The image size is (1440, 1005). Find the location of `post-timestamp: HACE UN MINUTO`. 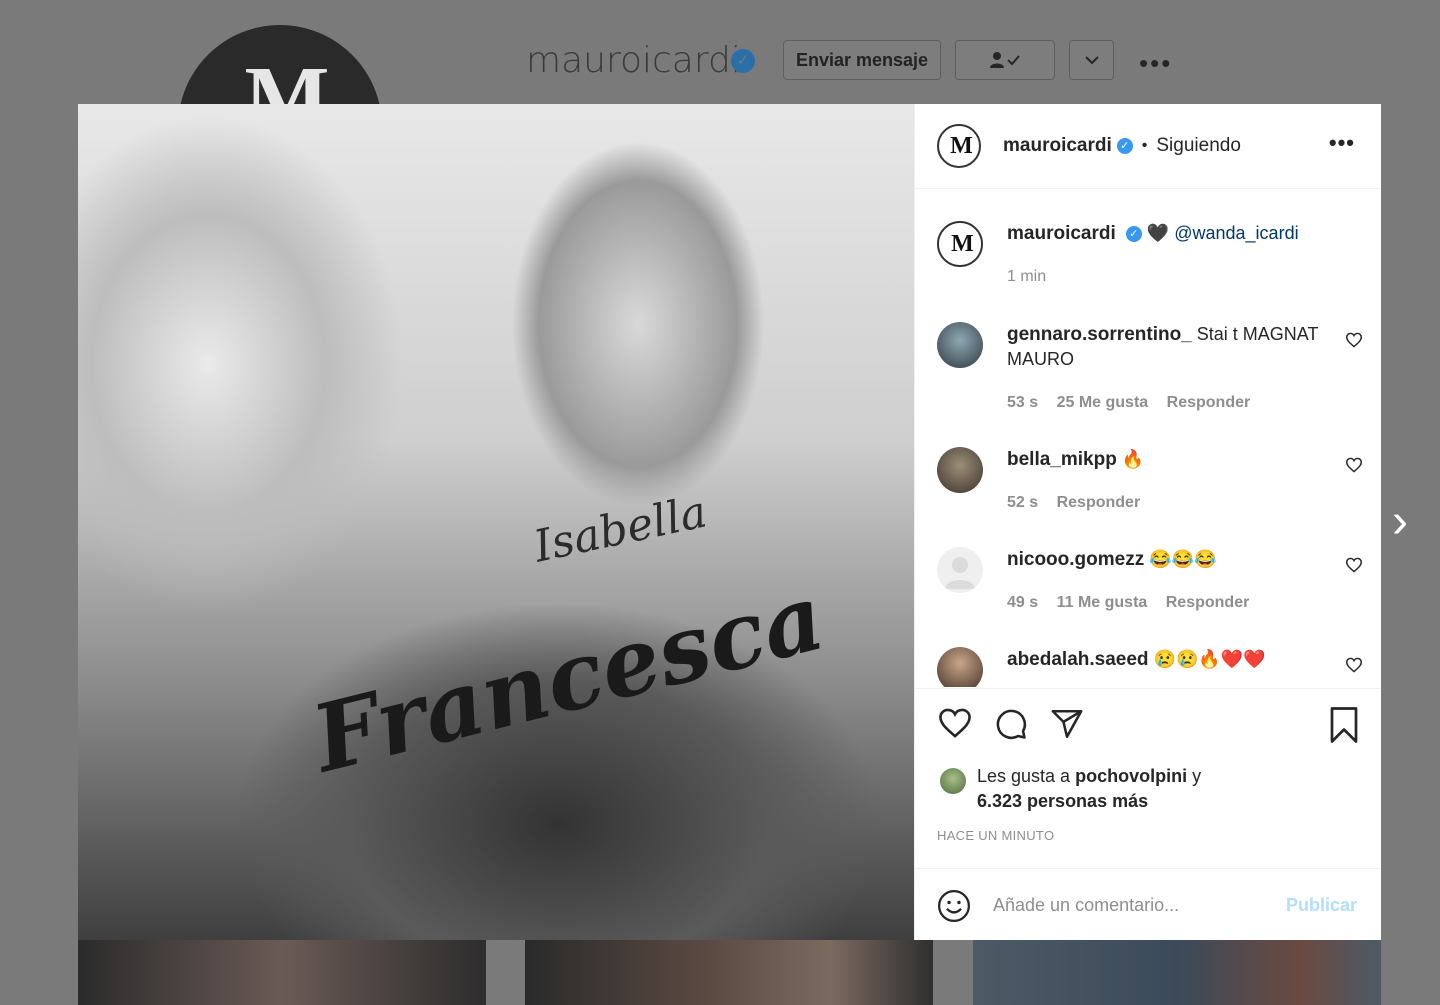

post-timestamp: HACE UN MINUTO is located at coordinates (996, 835).